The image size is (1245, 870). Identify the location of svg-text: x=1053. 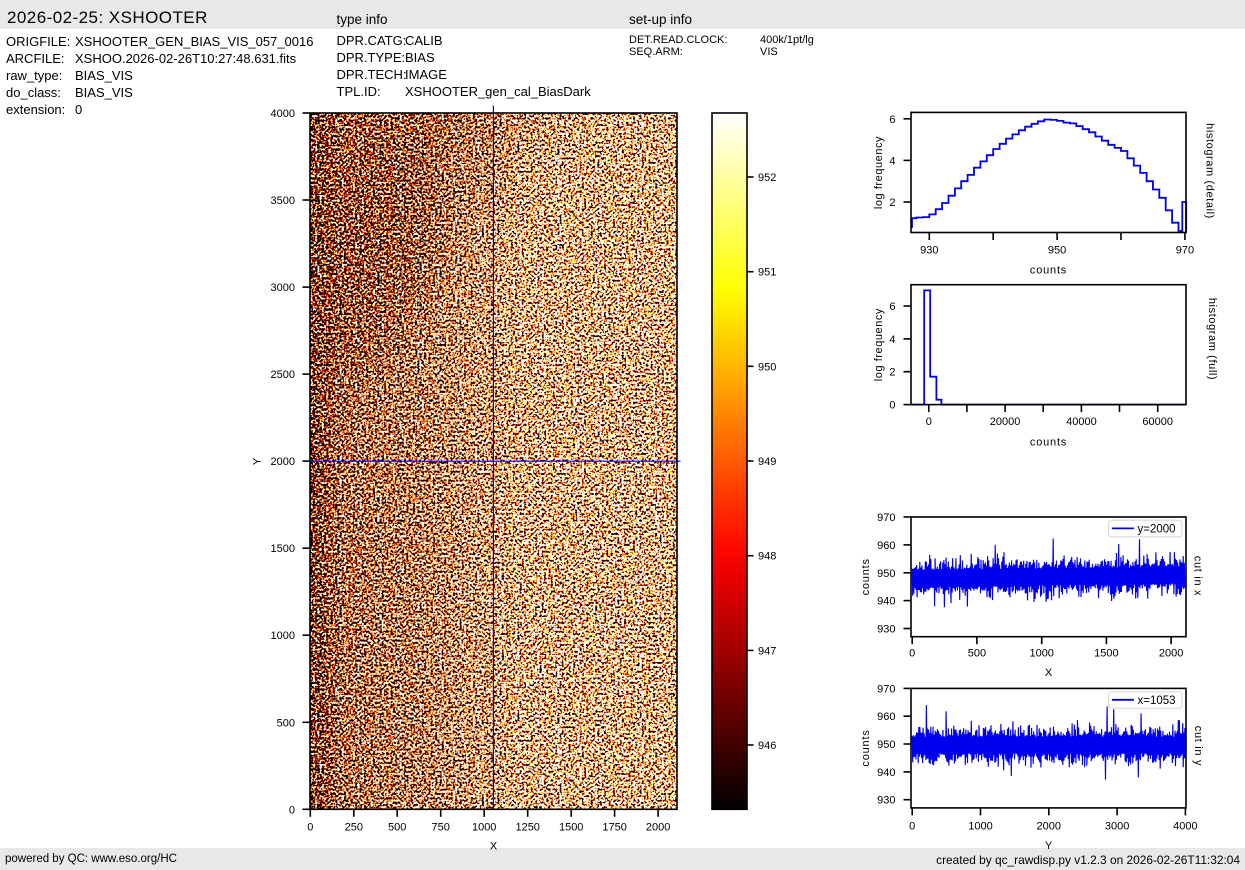
(1157, 701).